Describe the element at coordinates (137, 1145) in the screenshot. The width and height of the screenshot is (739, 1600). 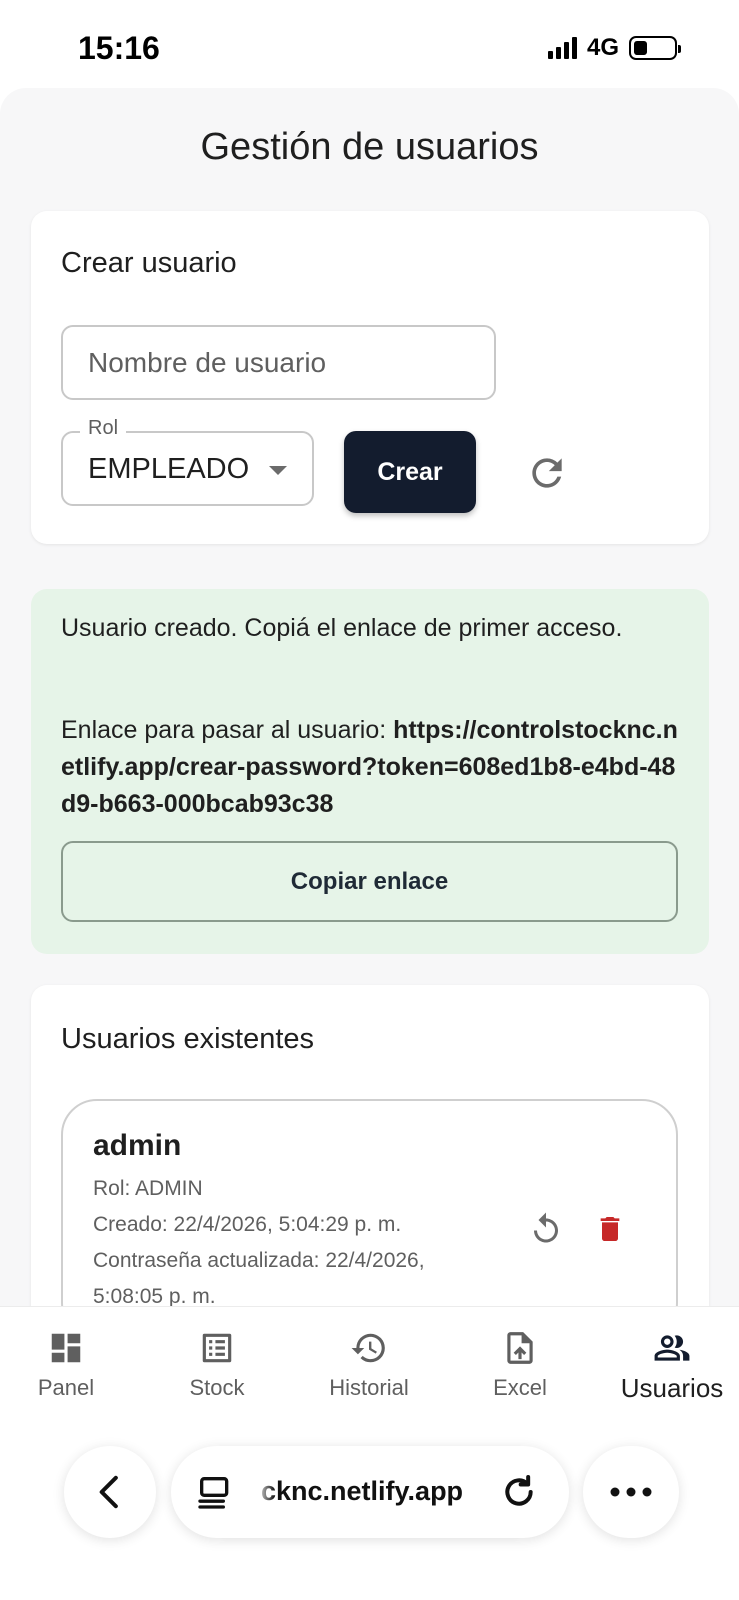
I see `user-name: admin` at that location.